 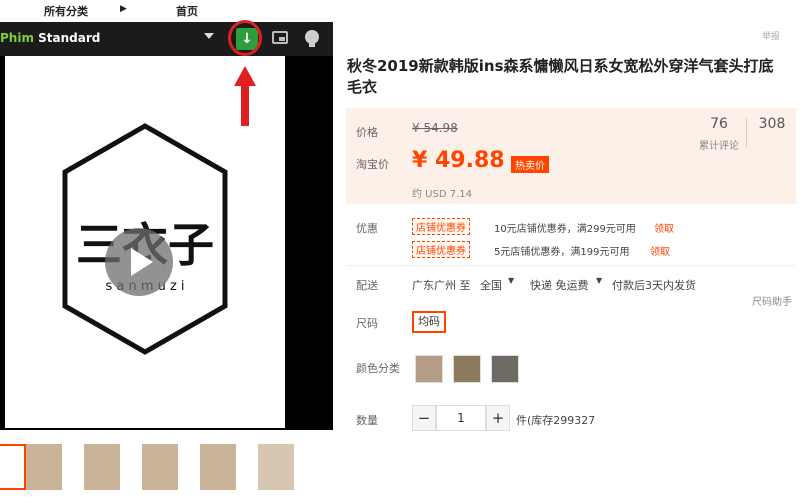 I want to click on all-categories-link: 所有分类, so click(x=66, y=11).